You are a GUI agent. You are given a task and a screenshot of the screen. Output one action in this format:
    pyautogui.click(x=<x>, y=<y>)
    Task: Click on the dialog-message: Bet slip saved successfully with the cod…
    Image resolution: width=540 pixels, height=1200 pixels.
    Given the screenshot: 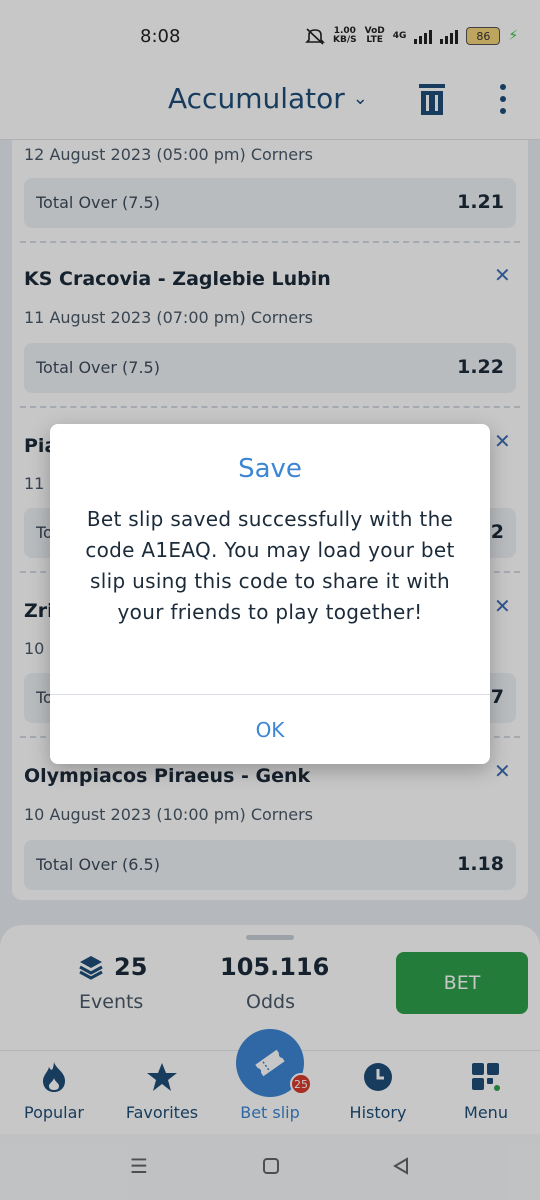 What is the action you would take?
    pyautogui.click(x=270, y=565)
    